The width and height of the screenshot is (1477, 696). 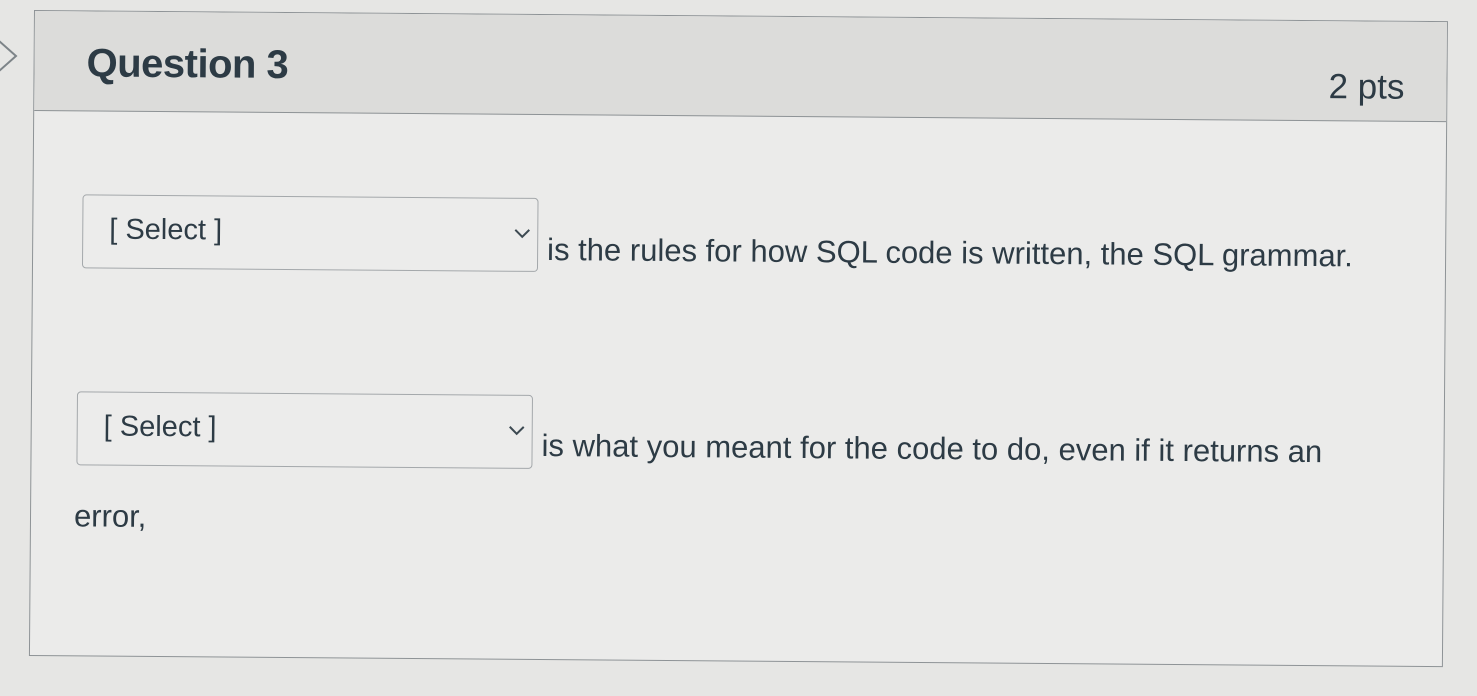 I want to click on answer-select-2: [ Select ], so click(x=304, y=430).